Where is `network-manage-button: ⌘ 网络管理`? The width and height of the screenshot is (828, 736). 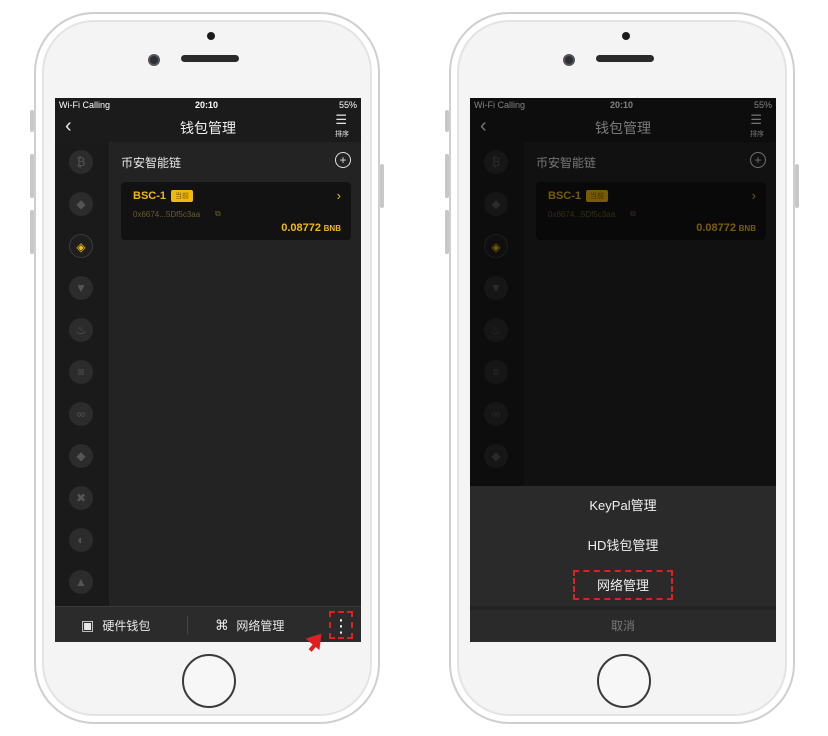 network-manage-button: ⌘ 网络管理 is located at coordinates (249, 624).